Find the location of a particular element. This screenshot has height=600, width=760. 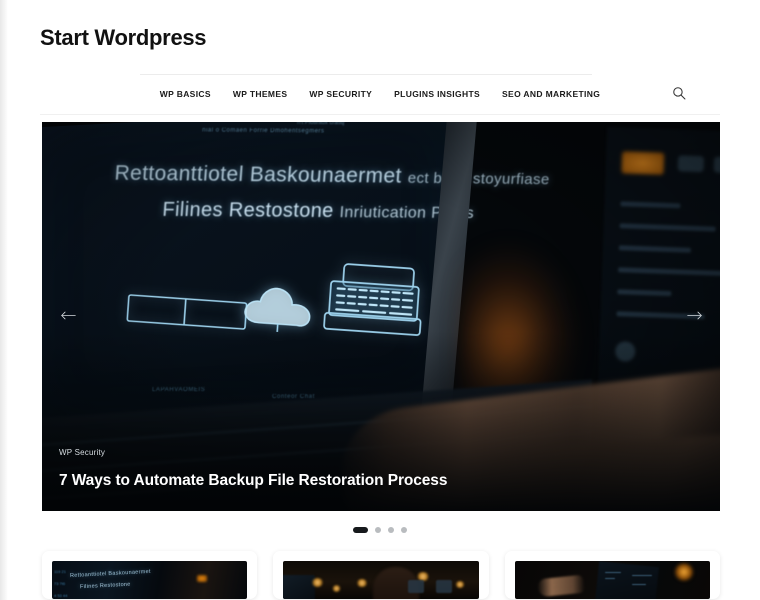

nav-item-wp-security: WP SECURITY is located at coordinates (340, 94).